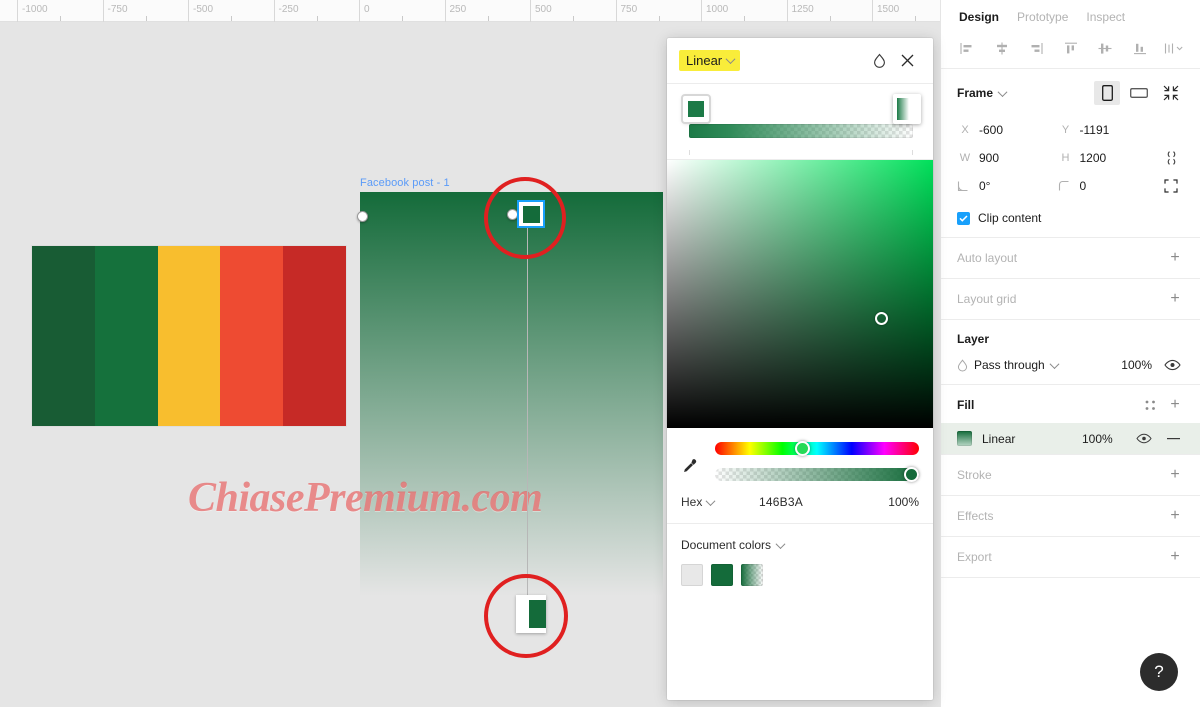  I want to click on color-palette-group, so click(189, 336).